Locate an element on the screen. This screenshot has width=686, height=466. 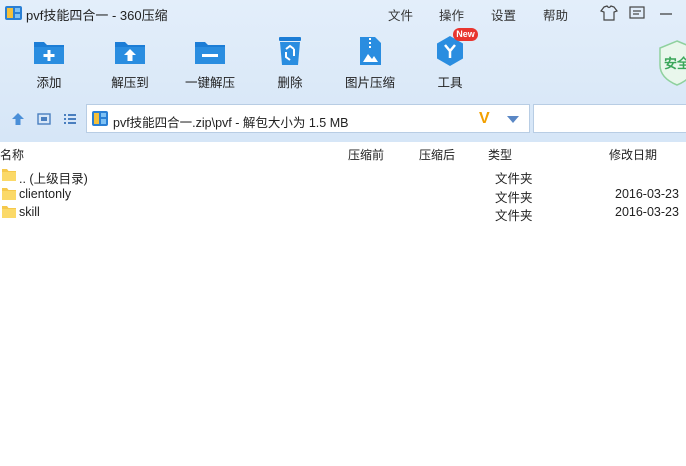
address-bar: pvf技能四合一.zip\pvf - 解包大小为 1.5 MB V is located at coordinates (308, 118).